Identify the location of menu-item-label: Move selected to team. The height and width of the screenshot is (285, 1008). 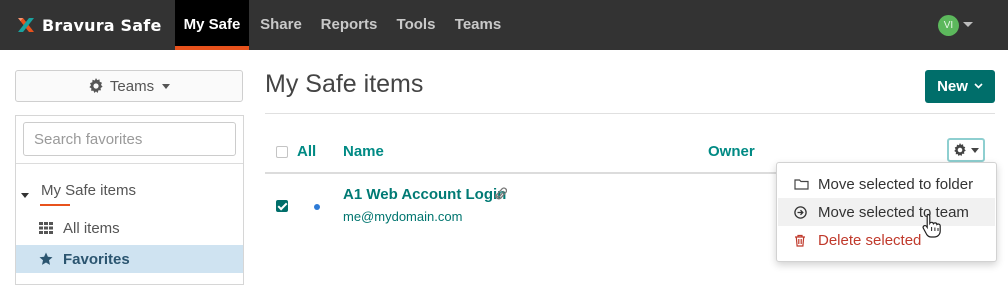
(893, 212).